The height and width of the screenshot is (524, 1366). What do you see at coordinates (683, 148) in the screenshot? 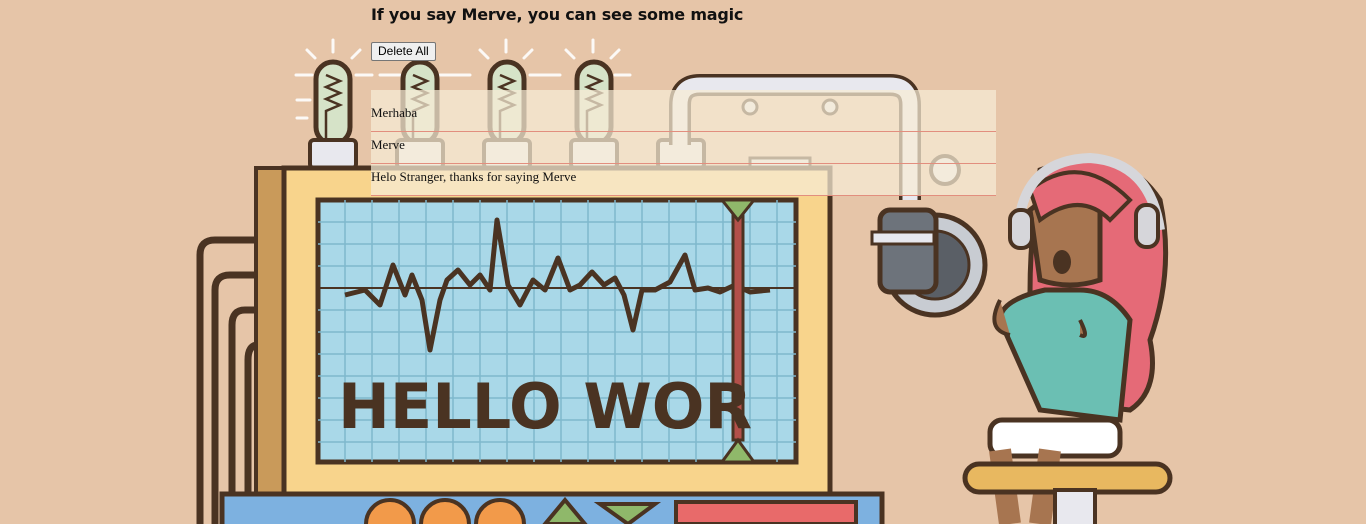
I see `list-item: Merve` at bounding box center [683, 148].